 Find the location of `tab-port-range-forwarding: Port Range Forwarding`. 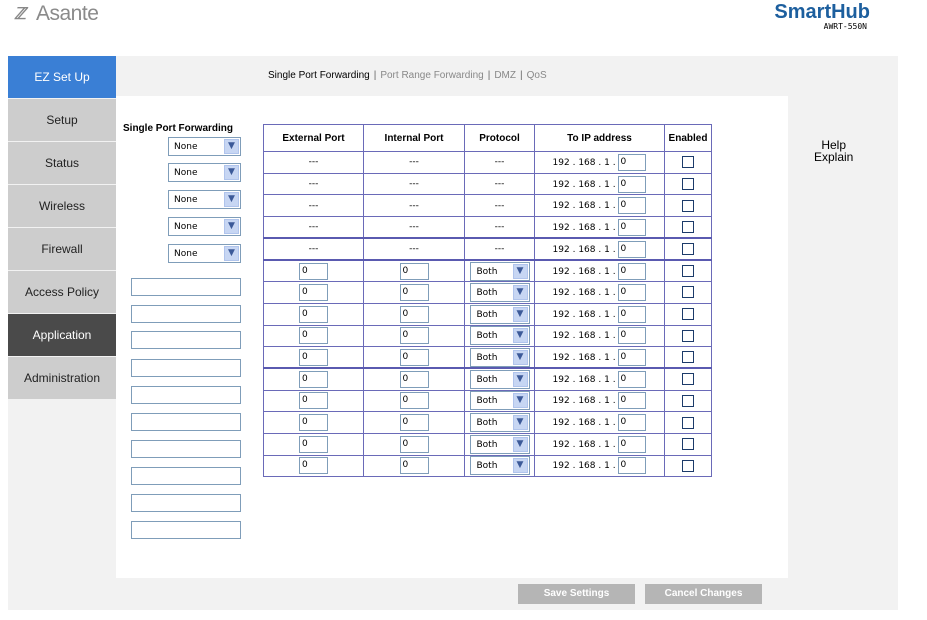

tab-port-range-forwarding: Port Range Forwarding is located at coordinates (431, 75).